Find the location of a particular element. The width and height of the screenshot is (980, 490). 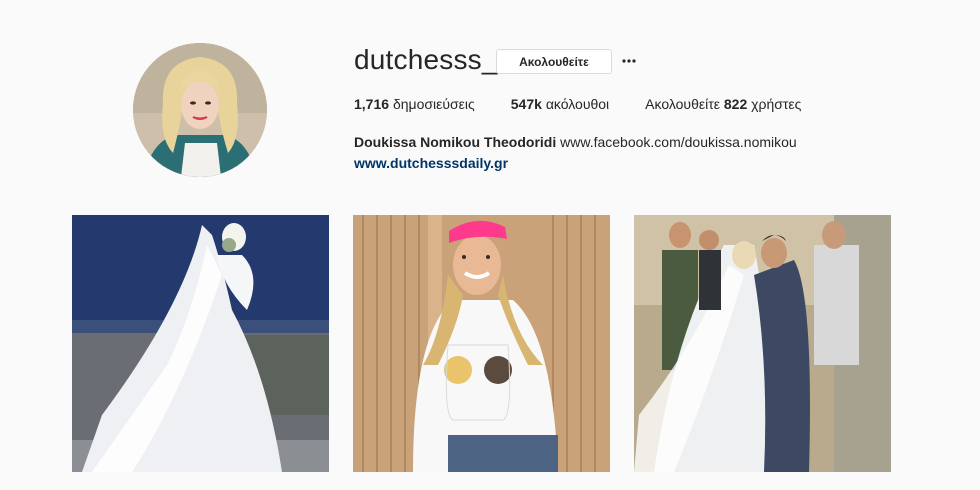

following-count: 822 is located at coordinates (735, 104).